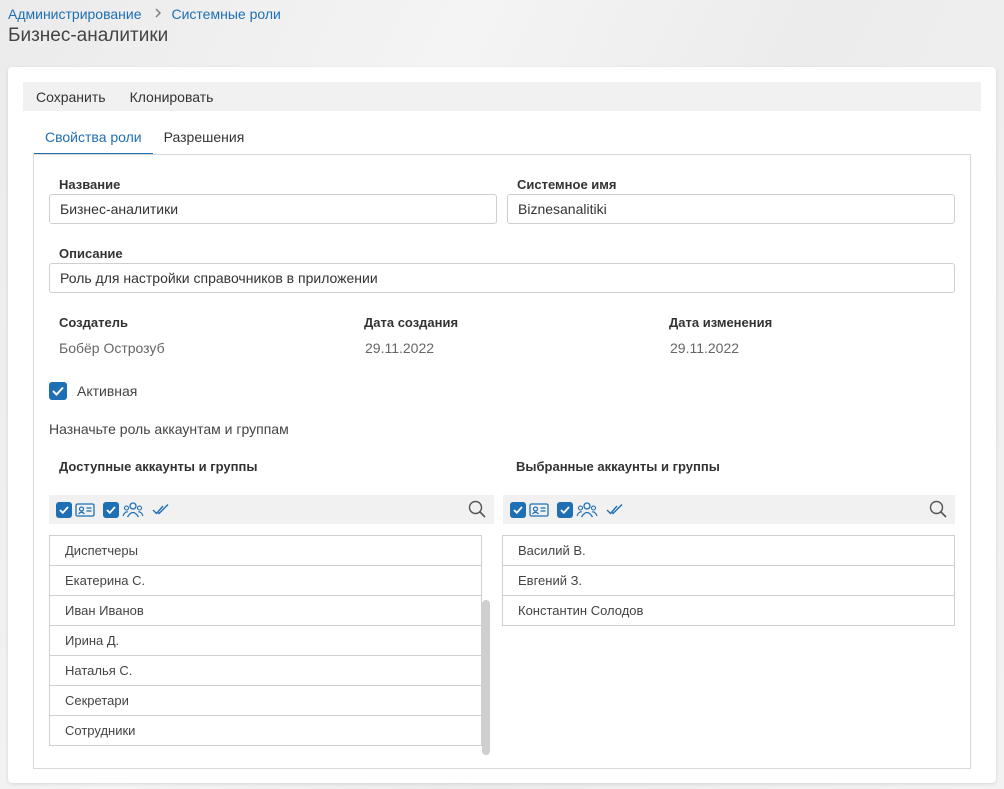  I want to click on tabs: Свойства роли Разрешения, so click(144, 140).